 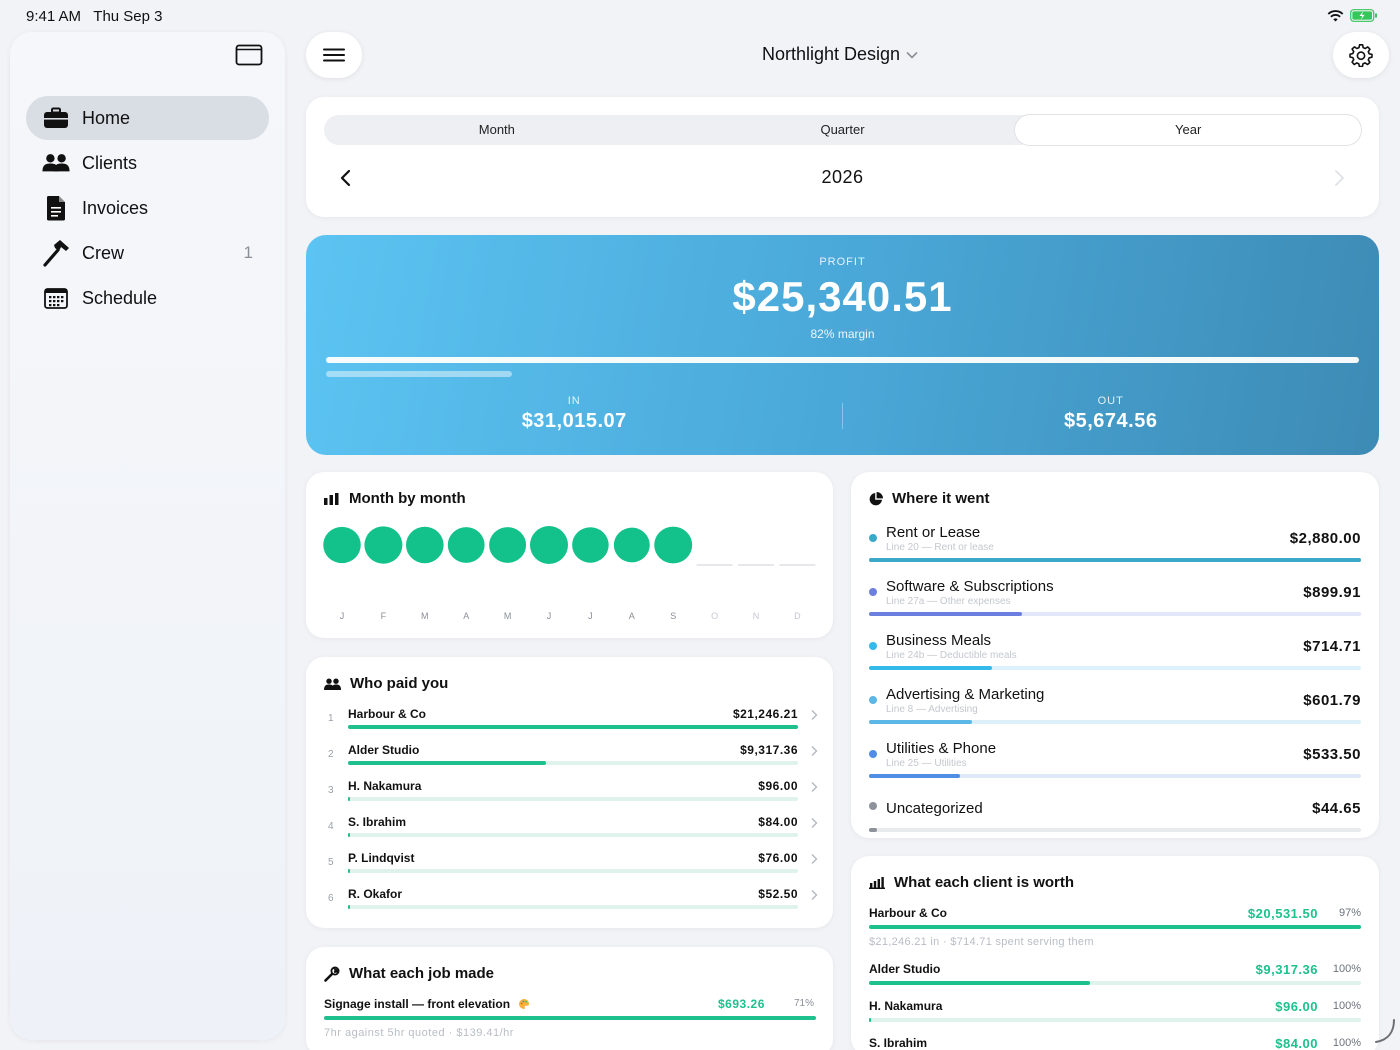 What do you see at coordinates (331, 718) in the screenshot?
I see `payer-rank: 1` at bounding box center [331, 718].